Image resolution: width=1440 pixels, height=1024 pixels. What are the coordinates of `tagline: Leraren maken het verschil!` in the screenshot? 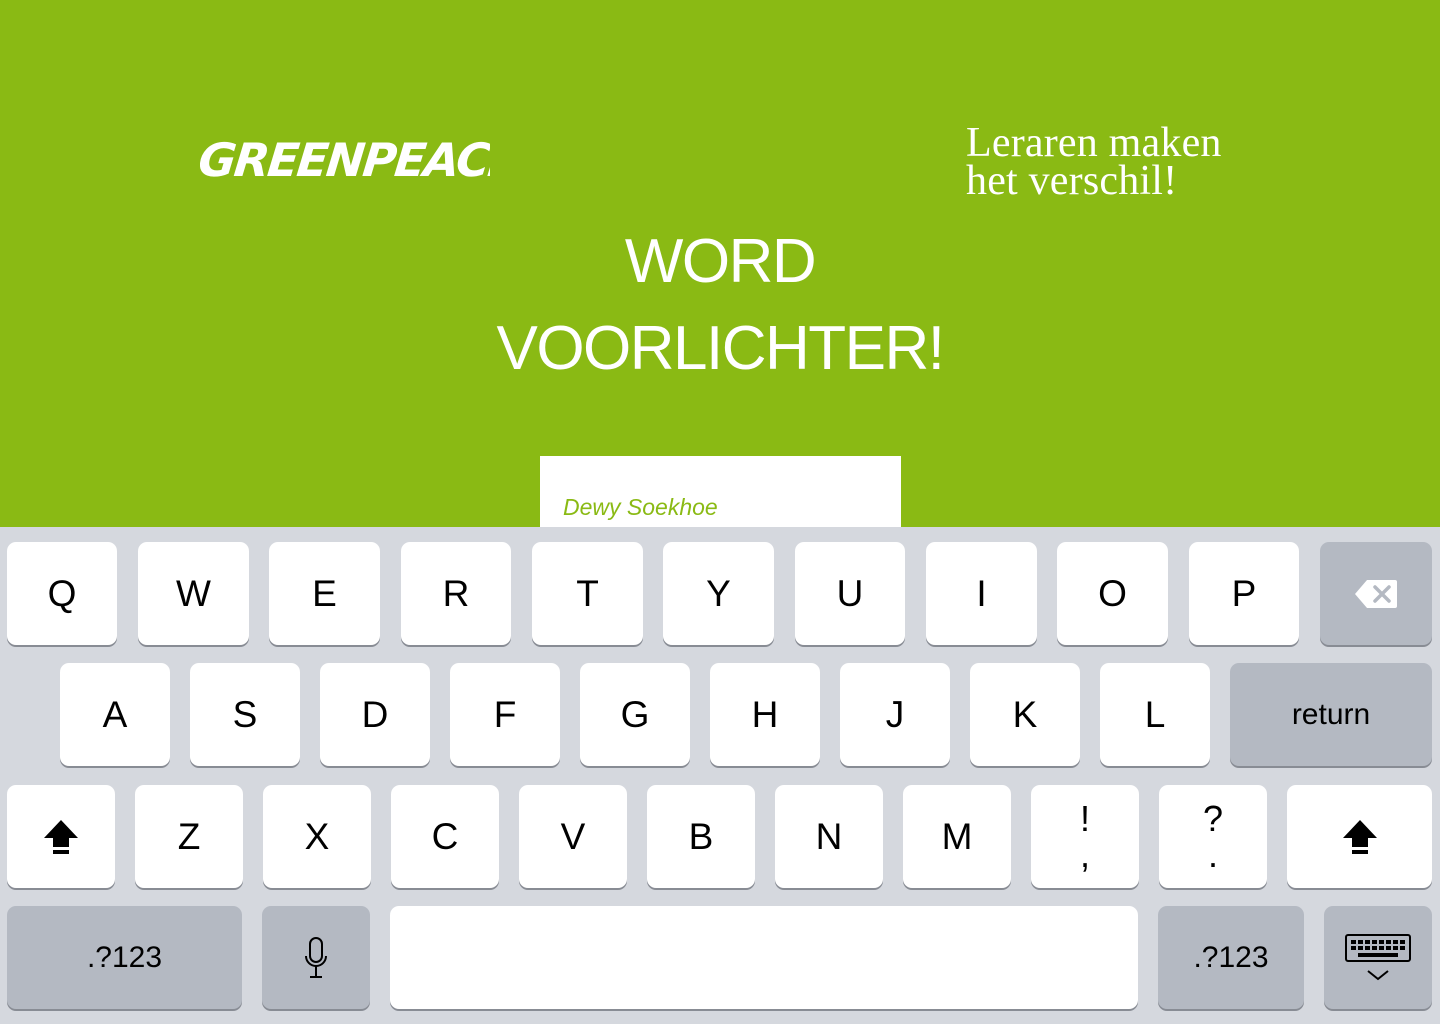 It's located at (1131, 162).